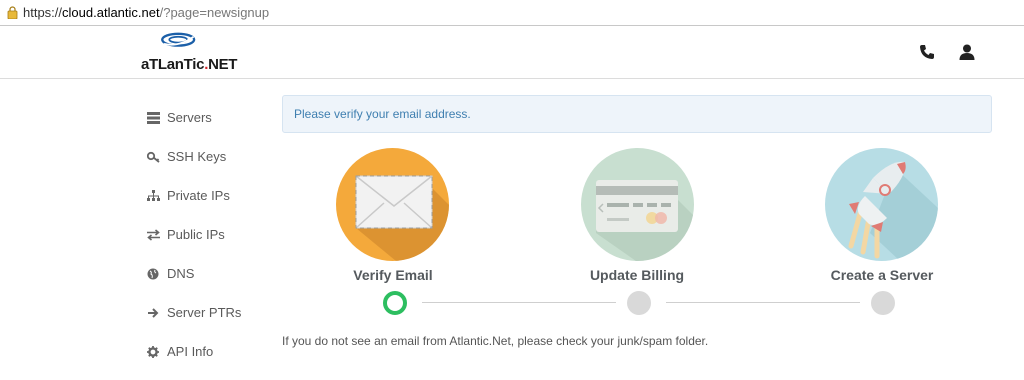 Image resolution: width=1024 pixels, height=380 pixels. Describe the element at coordinates (395, 303) in the screenshot. I see `step-indicator-verify-email` at that location.